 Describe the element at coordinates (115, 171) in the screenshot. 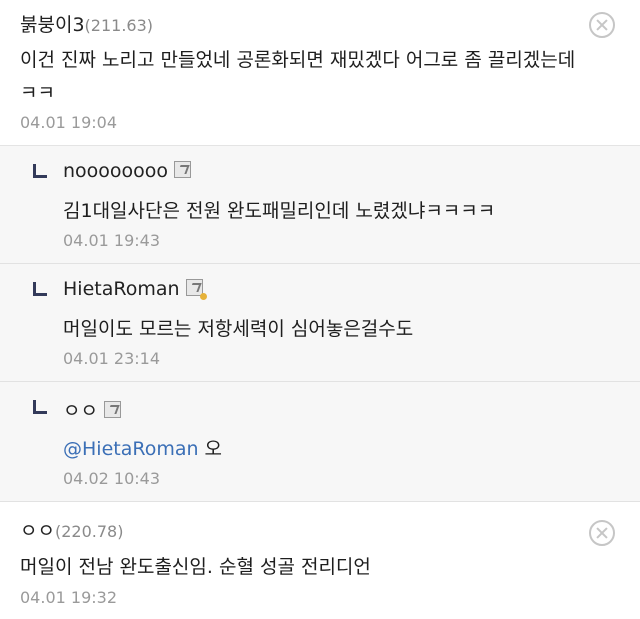

I see `author-nickname: noooooooo` at that location.